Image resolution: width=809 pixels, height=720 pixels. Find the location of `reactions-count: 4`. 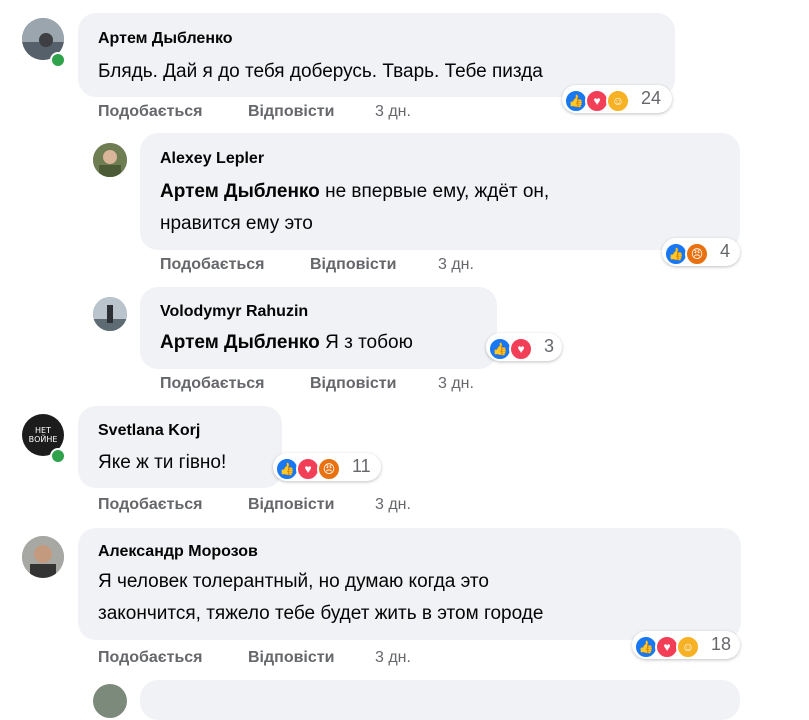

reactions-count: 4 is located at coordinates (725, 251).